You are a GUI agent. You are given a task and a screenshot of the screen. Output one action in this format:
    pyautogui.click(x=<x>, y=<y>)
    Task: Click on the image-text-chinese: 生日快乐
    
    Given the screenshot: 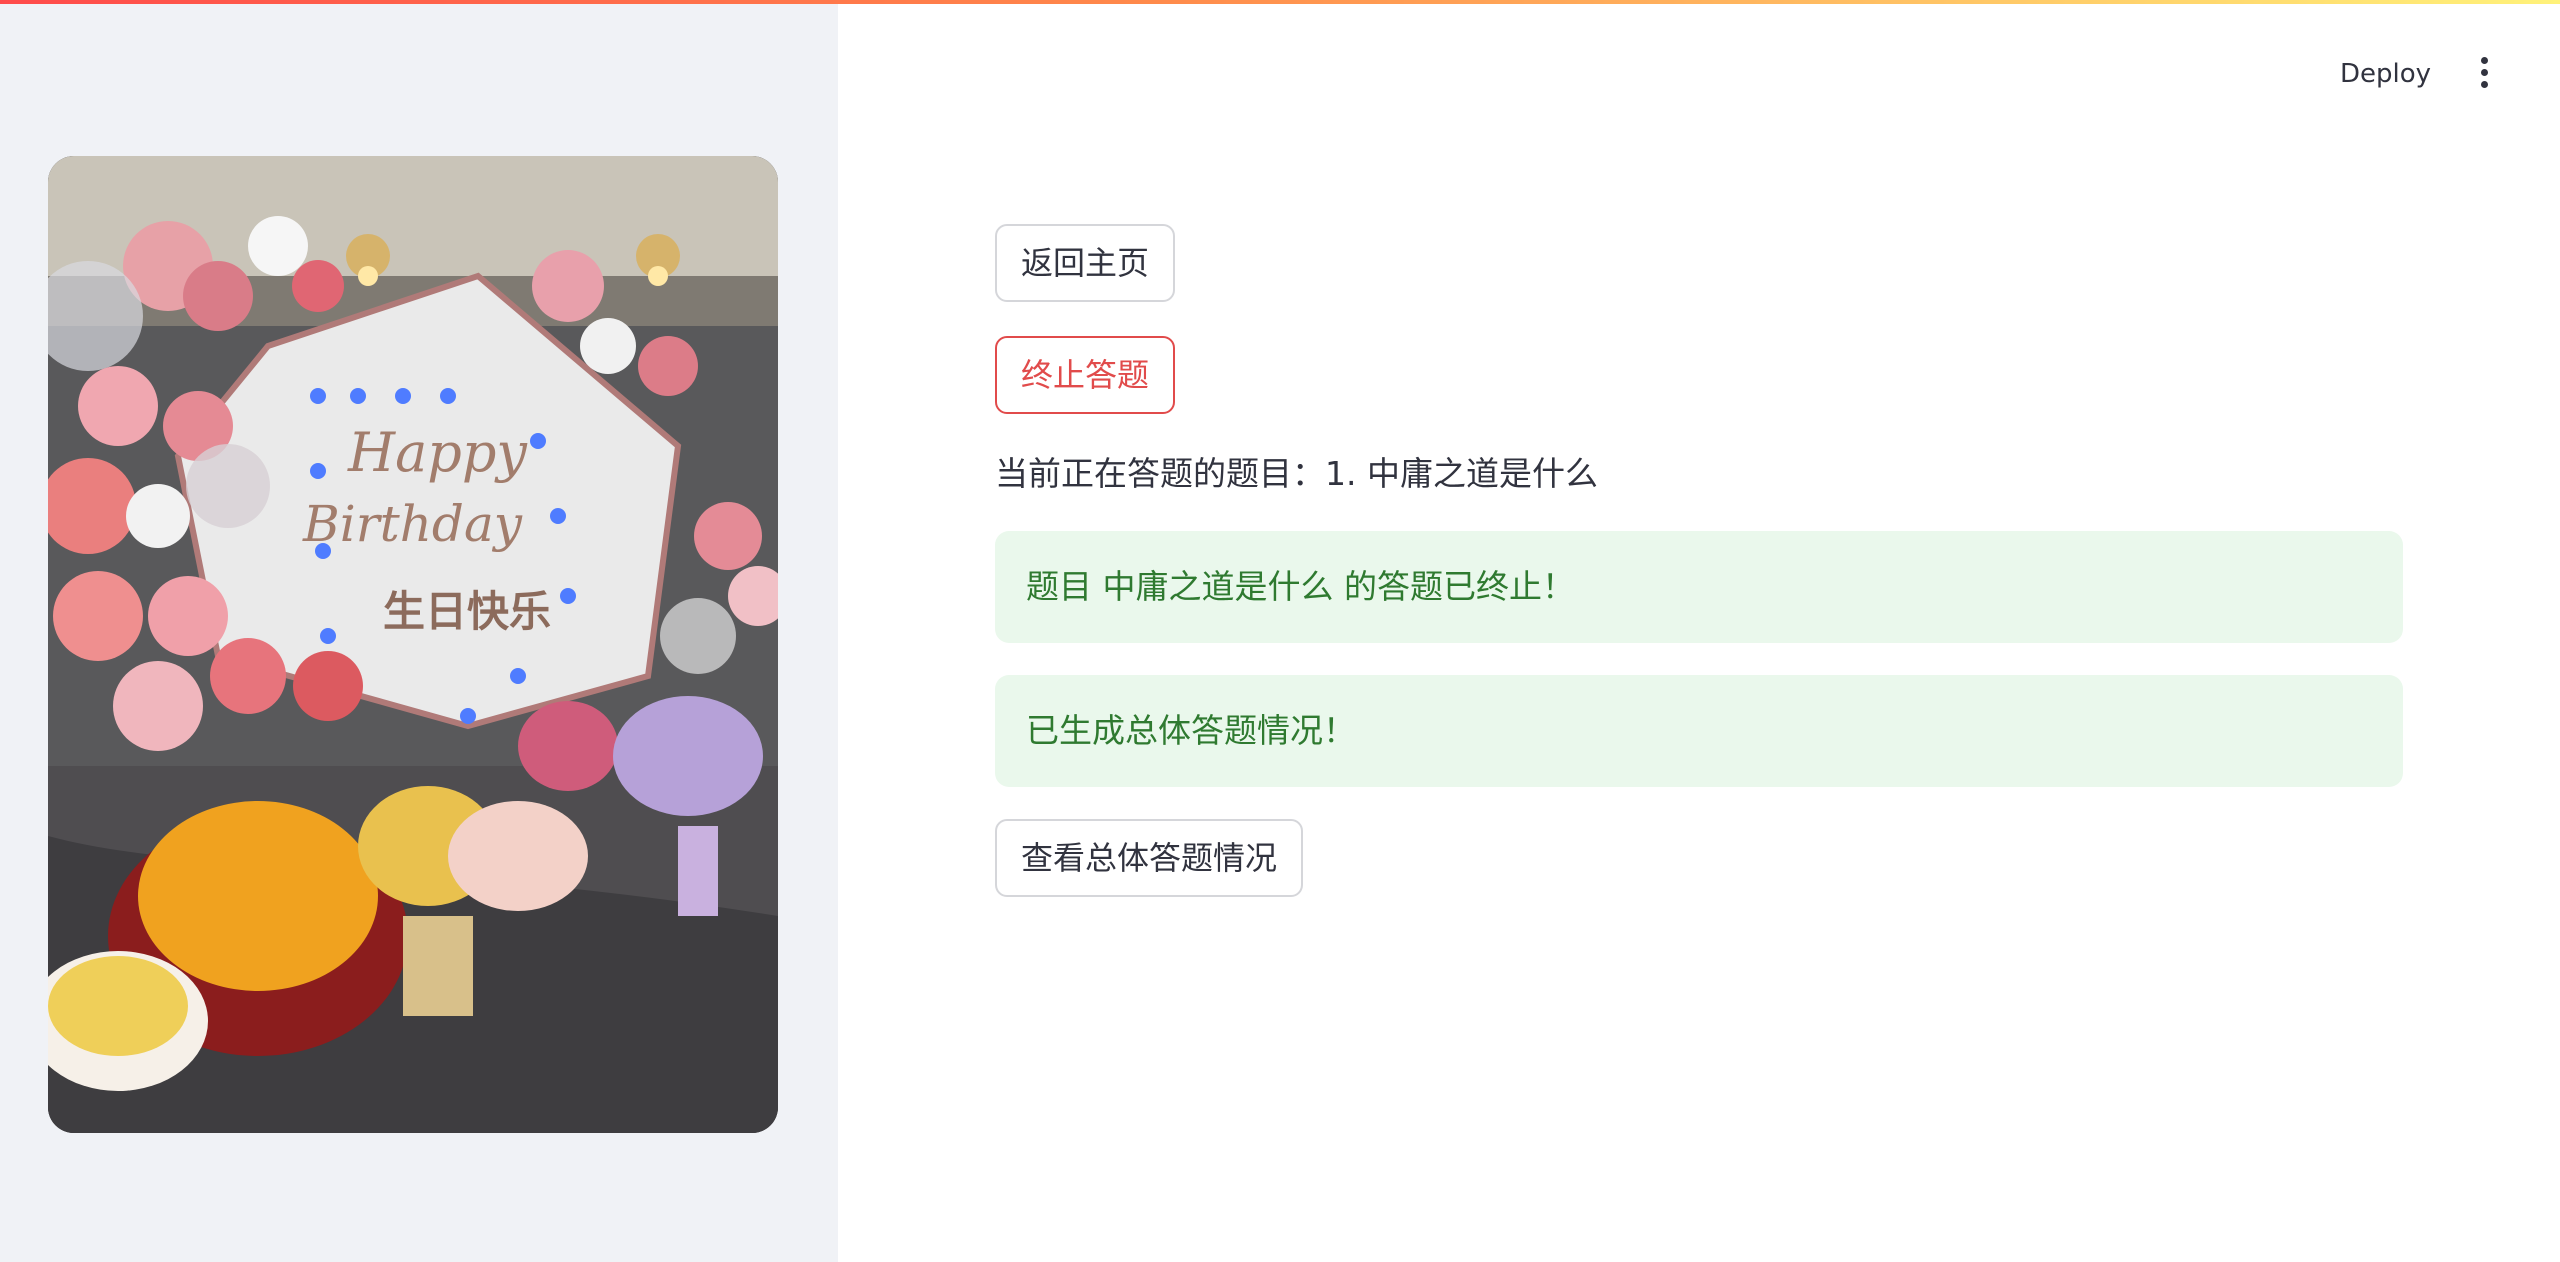 What is the action you would take?
    pyautogui.click(x=467, y=611)
    